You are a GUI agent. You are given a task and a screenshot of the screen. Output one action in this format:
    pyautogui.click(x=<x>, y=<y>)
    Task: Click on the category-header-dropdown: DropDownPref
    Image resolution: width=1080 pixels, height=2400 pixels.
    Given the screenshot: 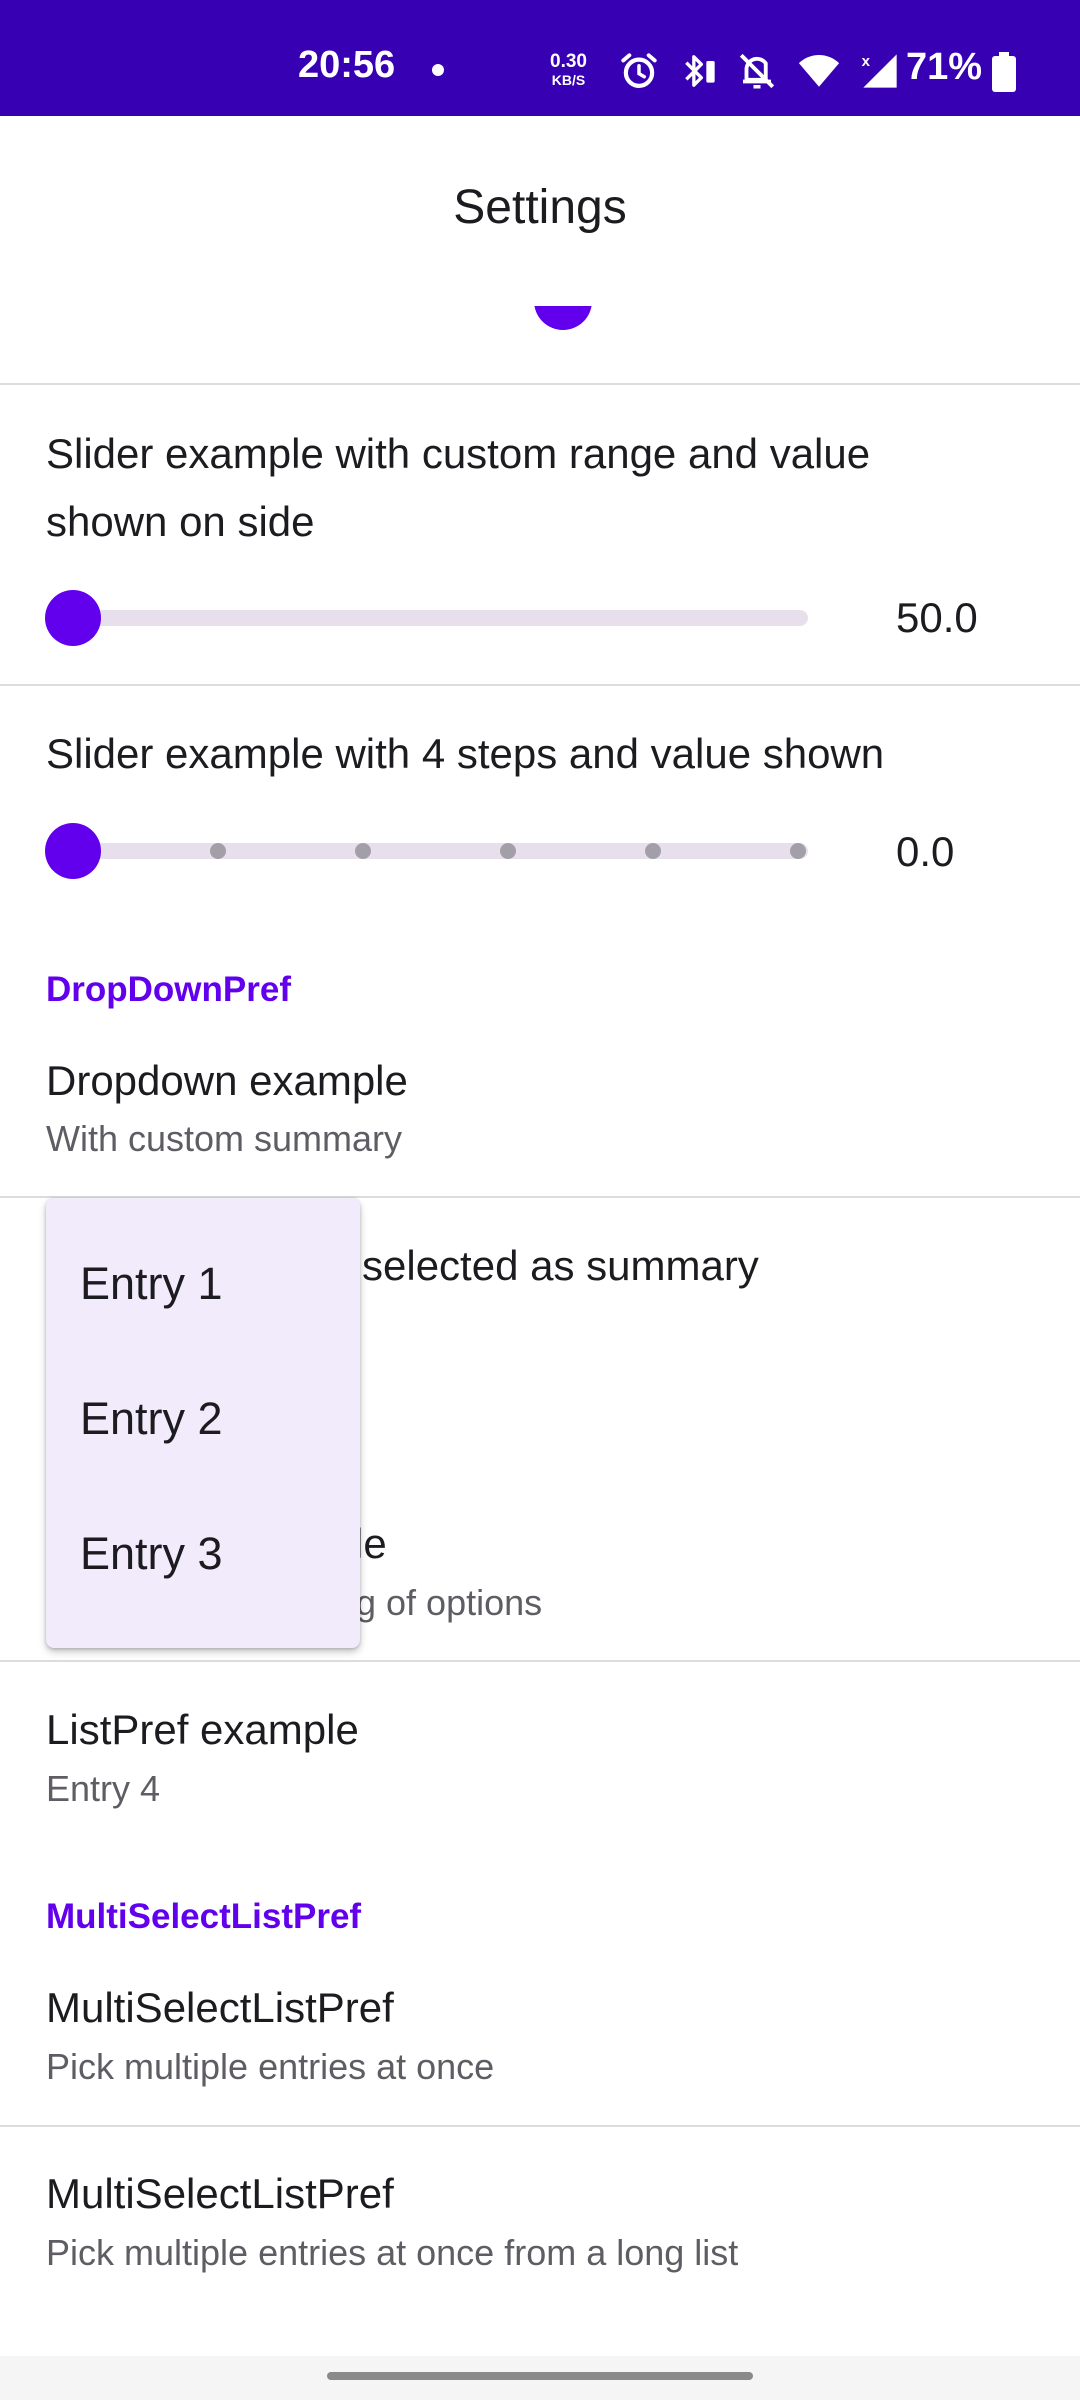 What is the action you would take?
    pyautogui.click(x=168, y=989)
    